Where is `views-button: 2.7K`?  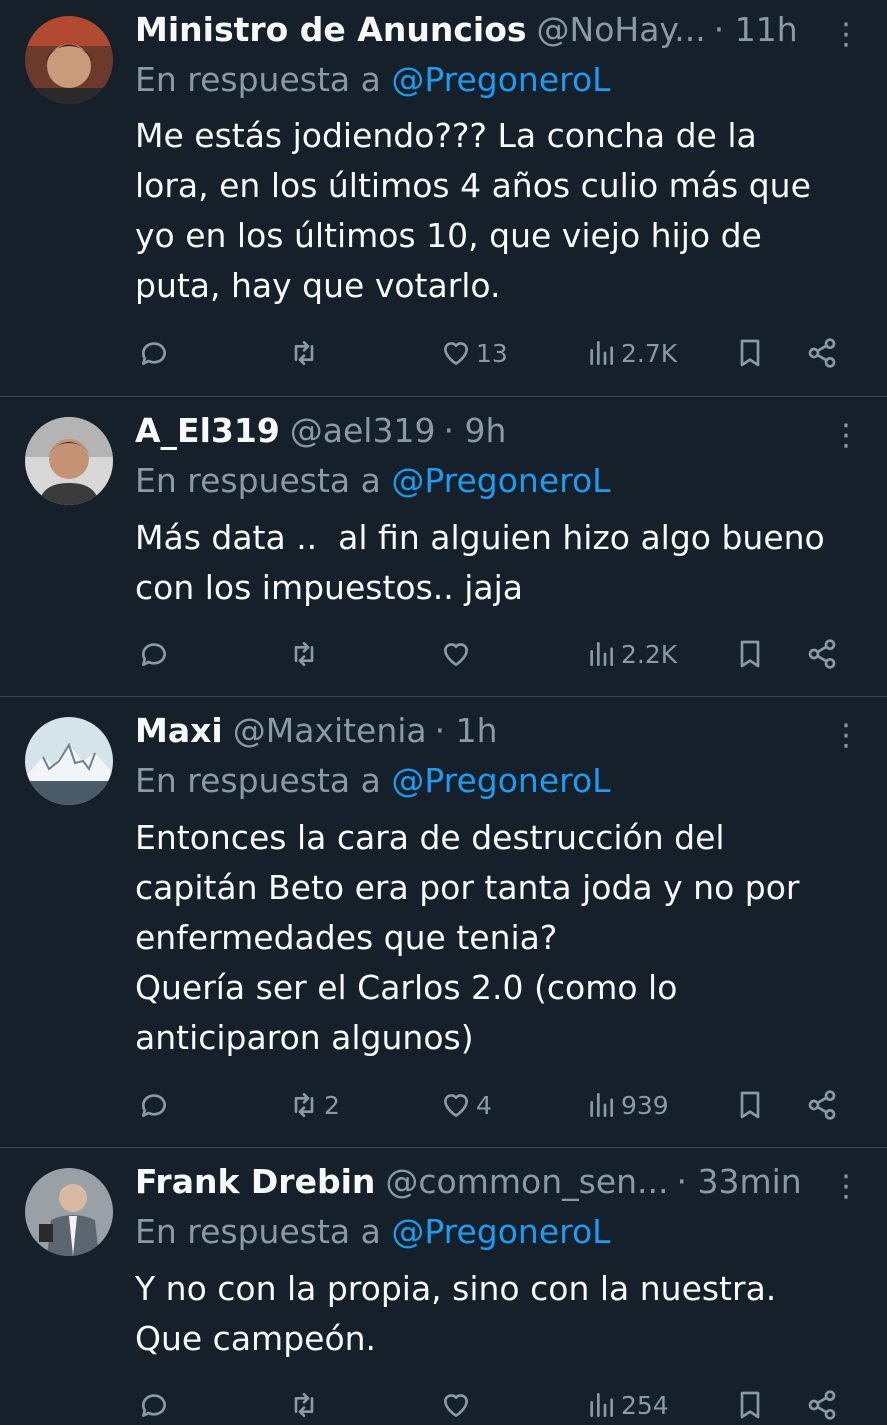
views-button: 2.7K is located at coordinates (631, 353).